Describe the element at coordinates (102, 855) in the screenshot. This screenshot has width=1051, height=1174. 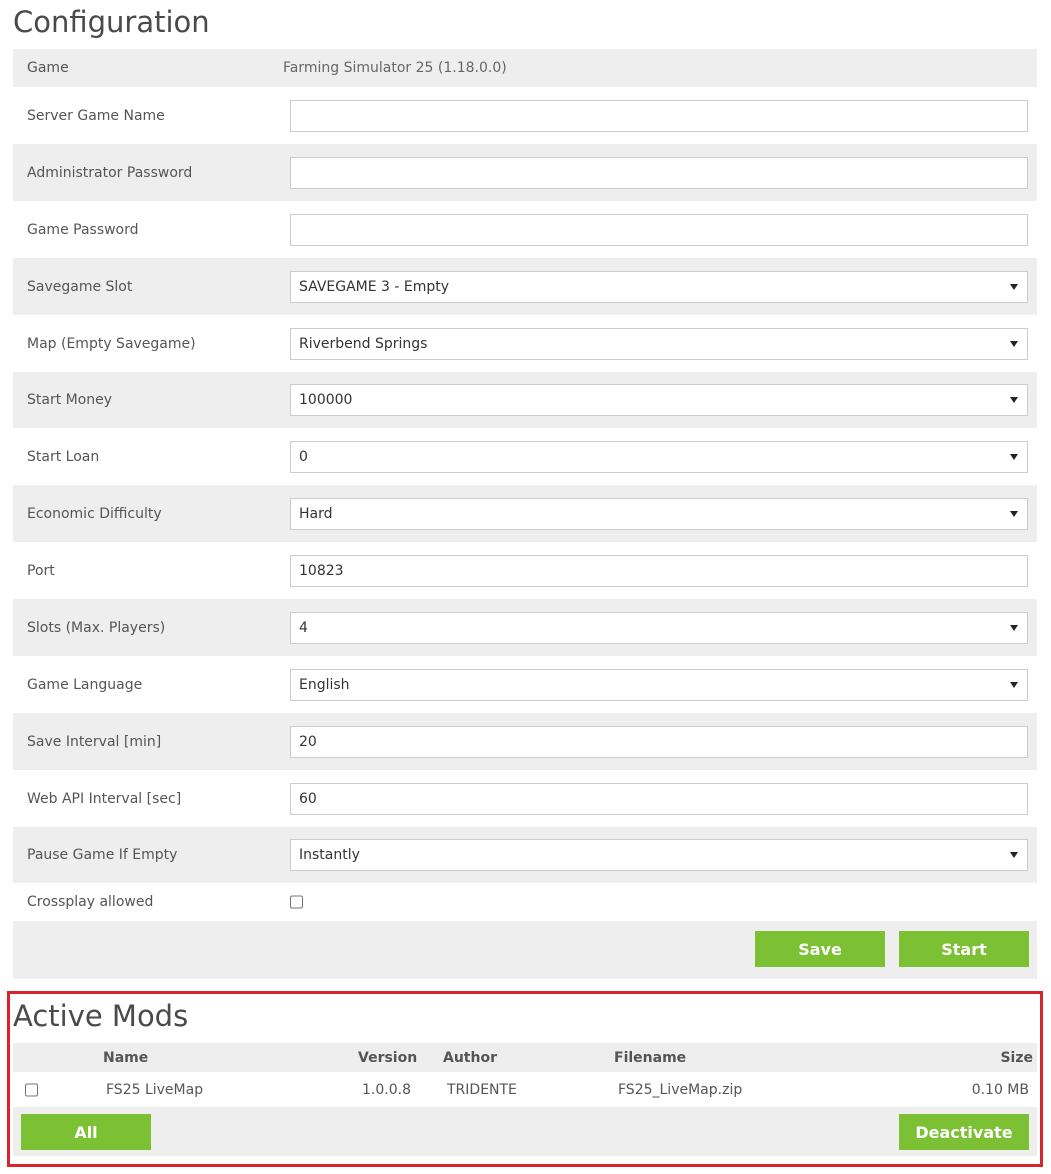
I see `pause-if-empty-label: Pause Game If Empty` at that location.